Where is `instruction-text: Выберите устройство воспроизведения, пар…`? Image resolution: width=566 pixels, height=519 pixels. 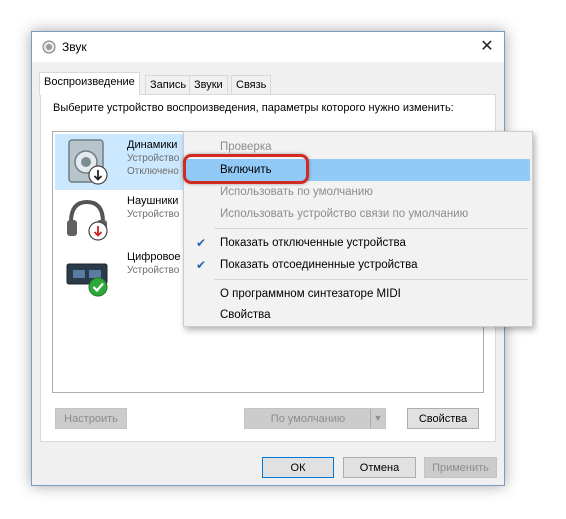
instruction-text: Выберите устройство воспроизведения, пар… is located at coordinates (253, 108).